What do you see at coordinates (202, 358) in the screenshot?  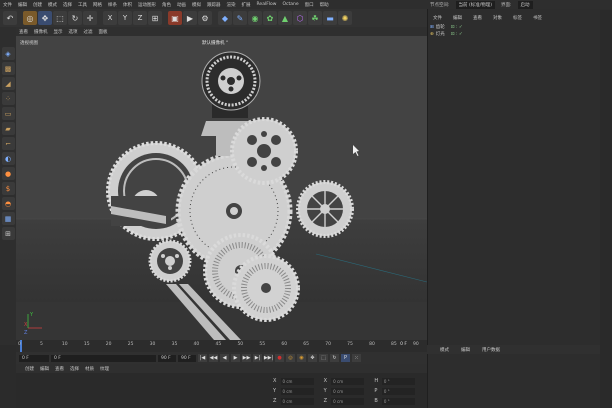 I see `go-to-start-button: |◀` at bounding box center [202, 358].